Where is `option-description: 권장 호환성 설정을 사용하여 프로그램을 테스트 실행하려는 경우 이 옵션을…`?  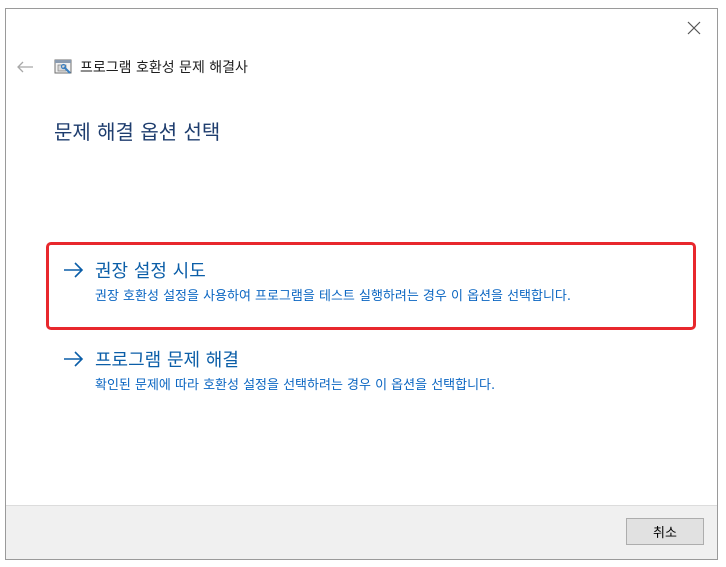
option-description: 권장 호환성 설정을 사용하여 프로그램을 테스트 실행하려는 경우 이 옵션을… is located at coordinates (333, 296).